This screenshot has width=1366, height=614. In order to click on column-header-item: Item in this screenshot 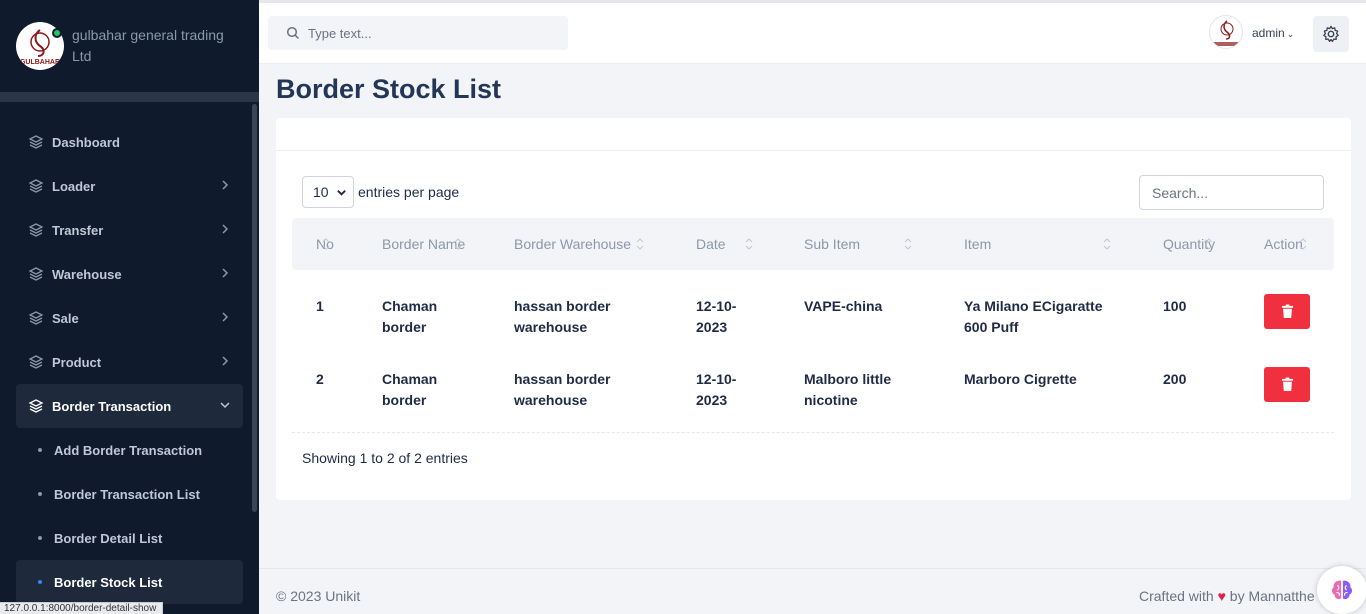, I will do `click(977, 244)`.